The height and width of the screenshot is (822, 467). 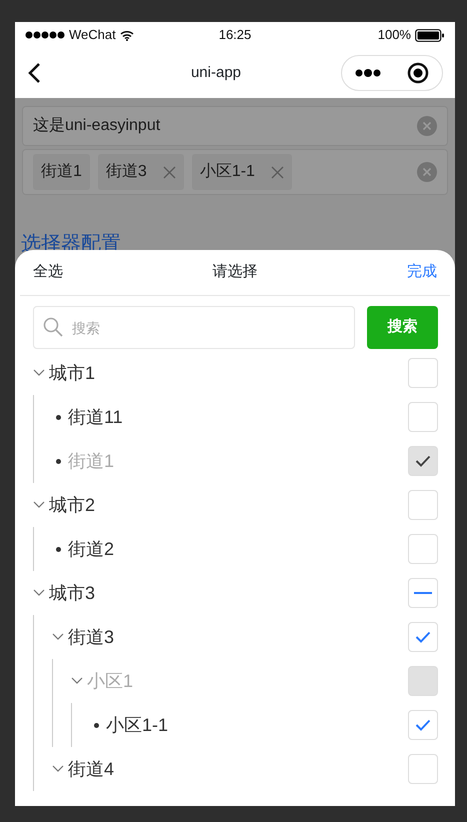 I want to click on more-icon, so click(x=367, y=73).